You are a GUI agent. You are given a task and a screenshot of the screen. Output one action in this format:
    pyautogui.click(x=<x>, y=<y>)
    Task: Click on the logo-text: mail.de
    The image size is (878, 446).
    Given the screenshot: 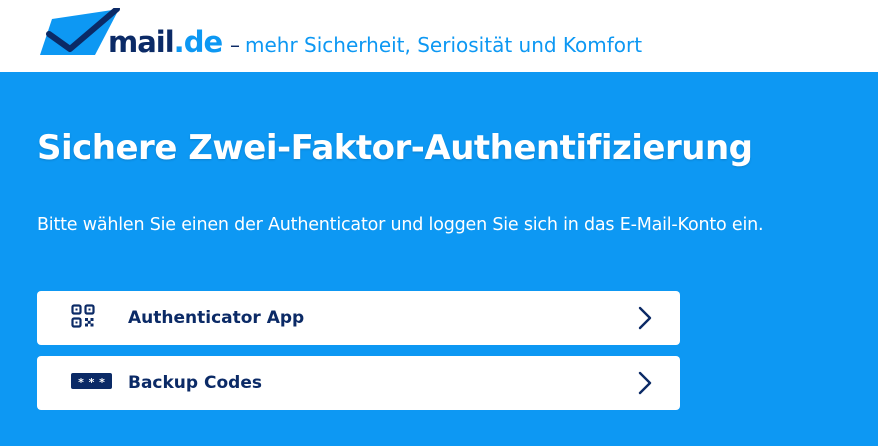 What is the action you would take?
    pyautogui.click(x=165, y=42)
    